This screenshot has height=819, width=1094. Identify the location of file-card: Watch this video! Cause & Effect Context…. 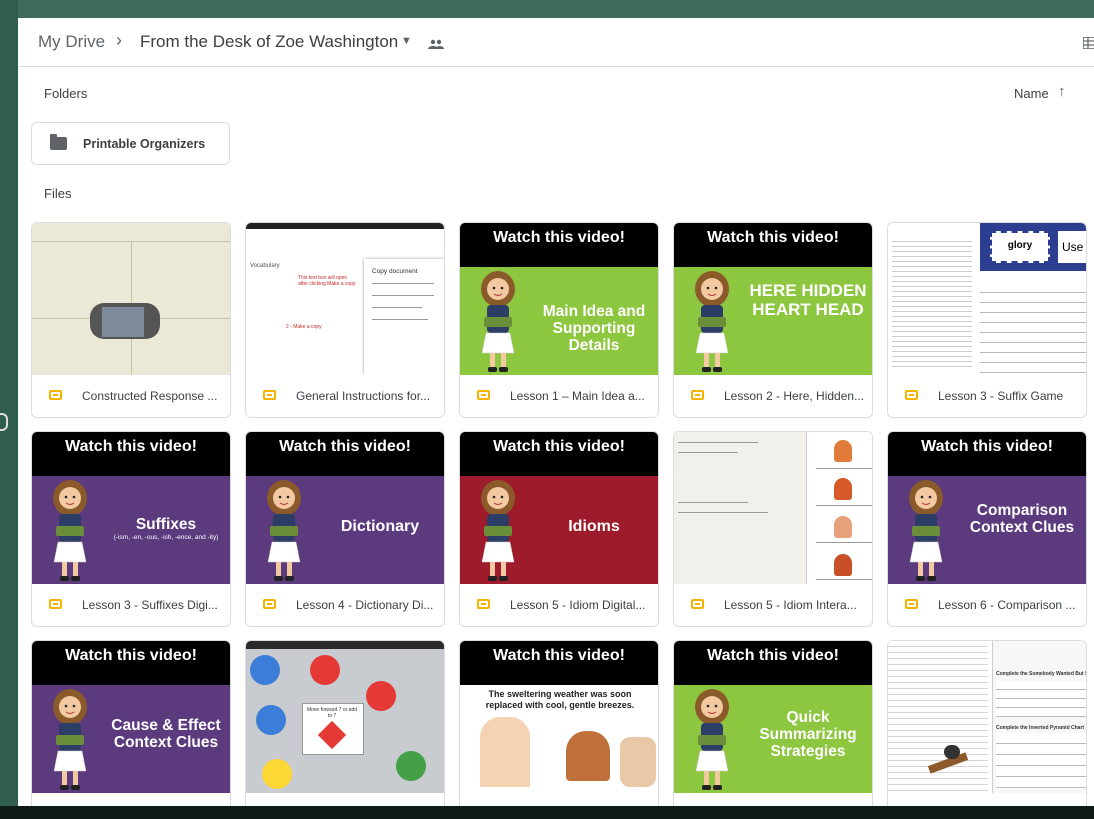
(131, 723).